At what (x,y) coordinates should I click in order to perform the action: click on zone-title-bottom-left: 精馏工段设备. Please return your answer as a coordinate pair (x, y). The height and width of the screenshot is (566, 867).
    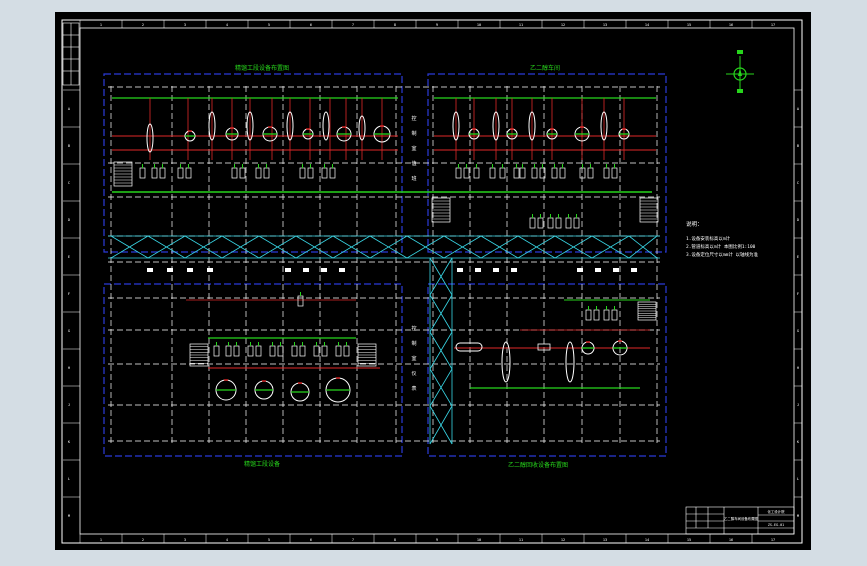
    Looking at the image, I should click on (262, 464).